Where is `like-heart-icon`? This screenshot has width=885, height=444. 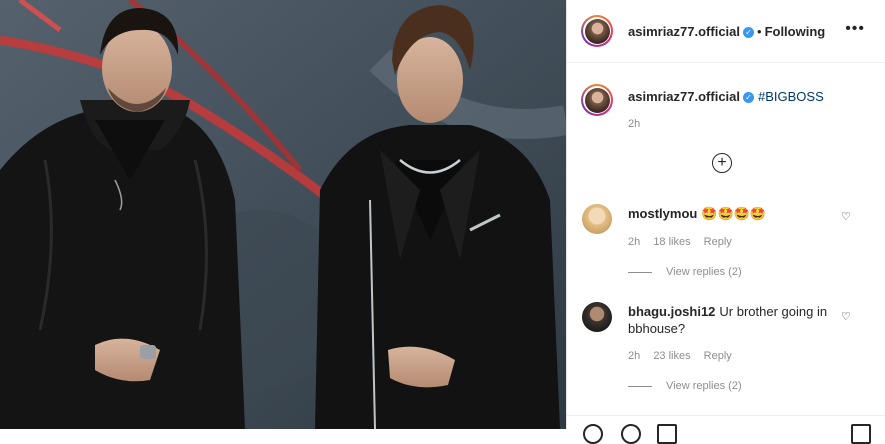 like-heart-icon is located at coordinates (593, 434).